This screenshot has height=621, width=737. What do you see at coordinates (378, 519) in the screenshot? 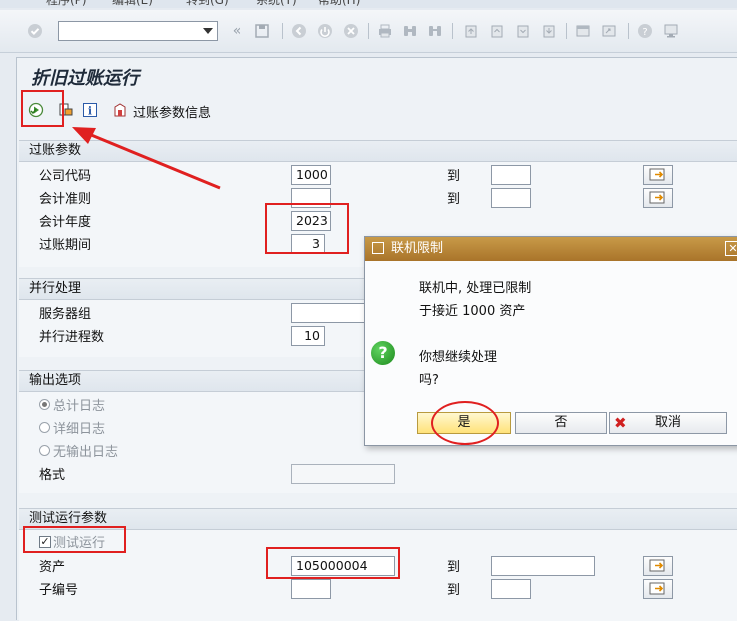
I see `test-run-params-title: 测试运行参数` at bounding box center [378, 519].